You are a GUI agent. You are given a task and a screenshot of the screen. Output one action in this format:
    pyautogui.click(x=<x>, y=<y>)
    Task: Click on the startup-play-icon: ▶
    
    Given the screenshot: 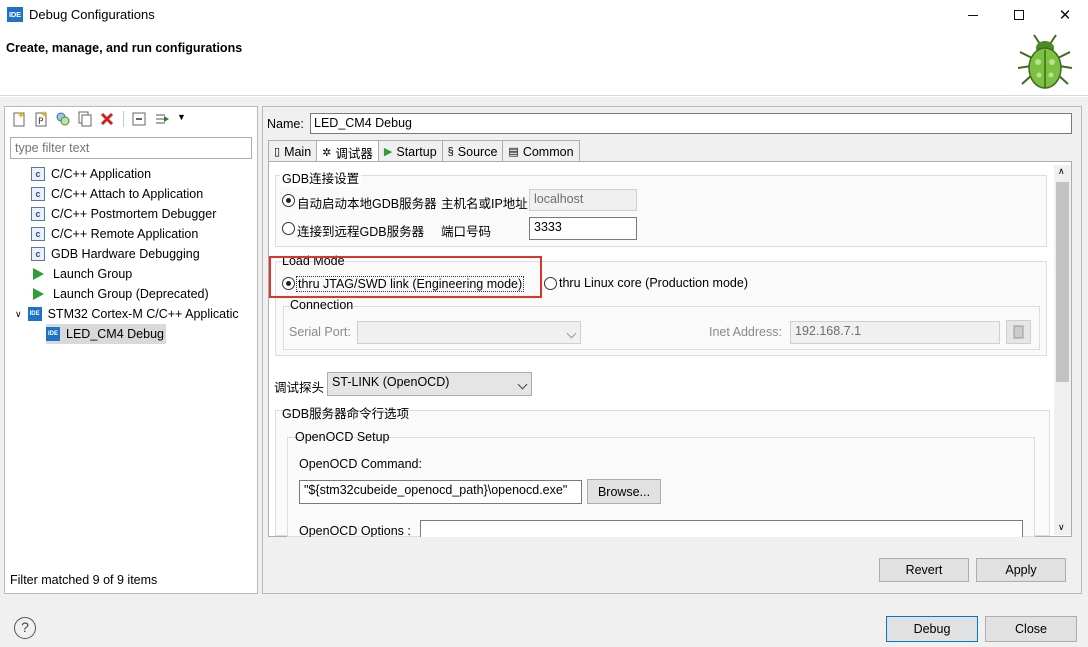 What is the action you would take?
    pyautogui.click(x=388, y=152)
    